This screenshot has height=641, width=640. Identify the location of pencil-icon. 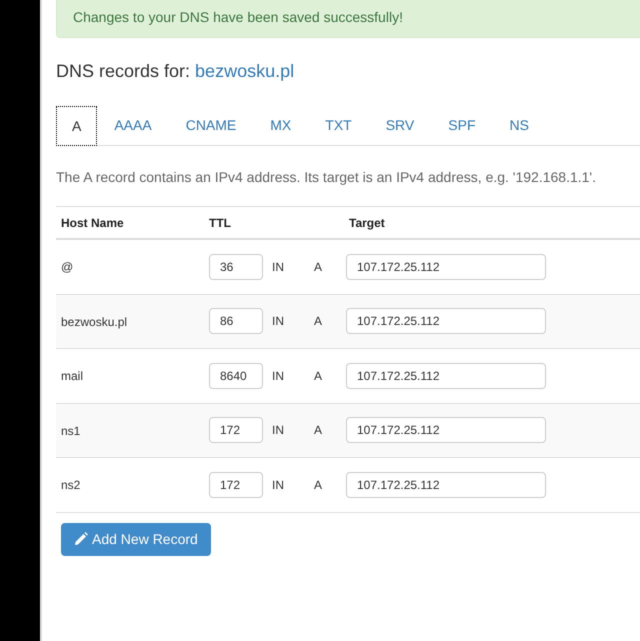
(81, 539).